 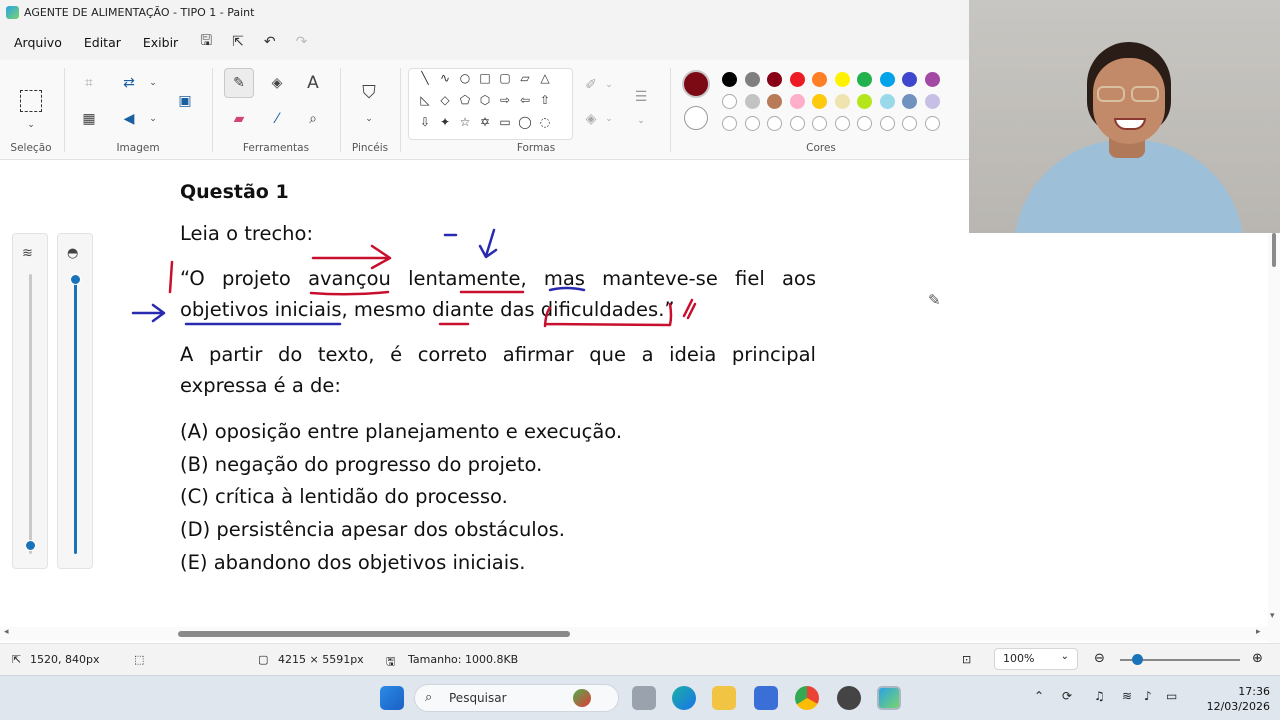 I want to click on hexagon-shape-icon: ⬡, so click(x=485, y=100).